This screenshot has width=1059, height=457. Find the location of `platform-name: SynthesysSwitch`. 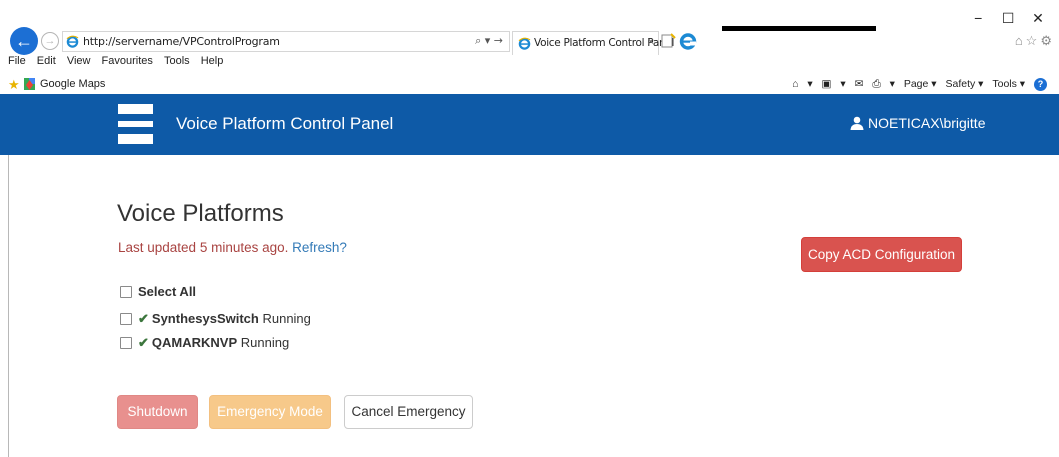

platform-name: SynthesysSwitch is located at coordinates (205, 318).